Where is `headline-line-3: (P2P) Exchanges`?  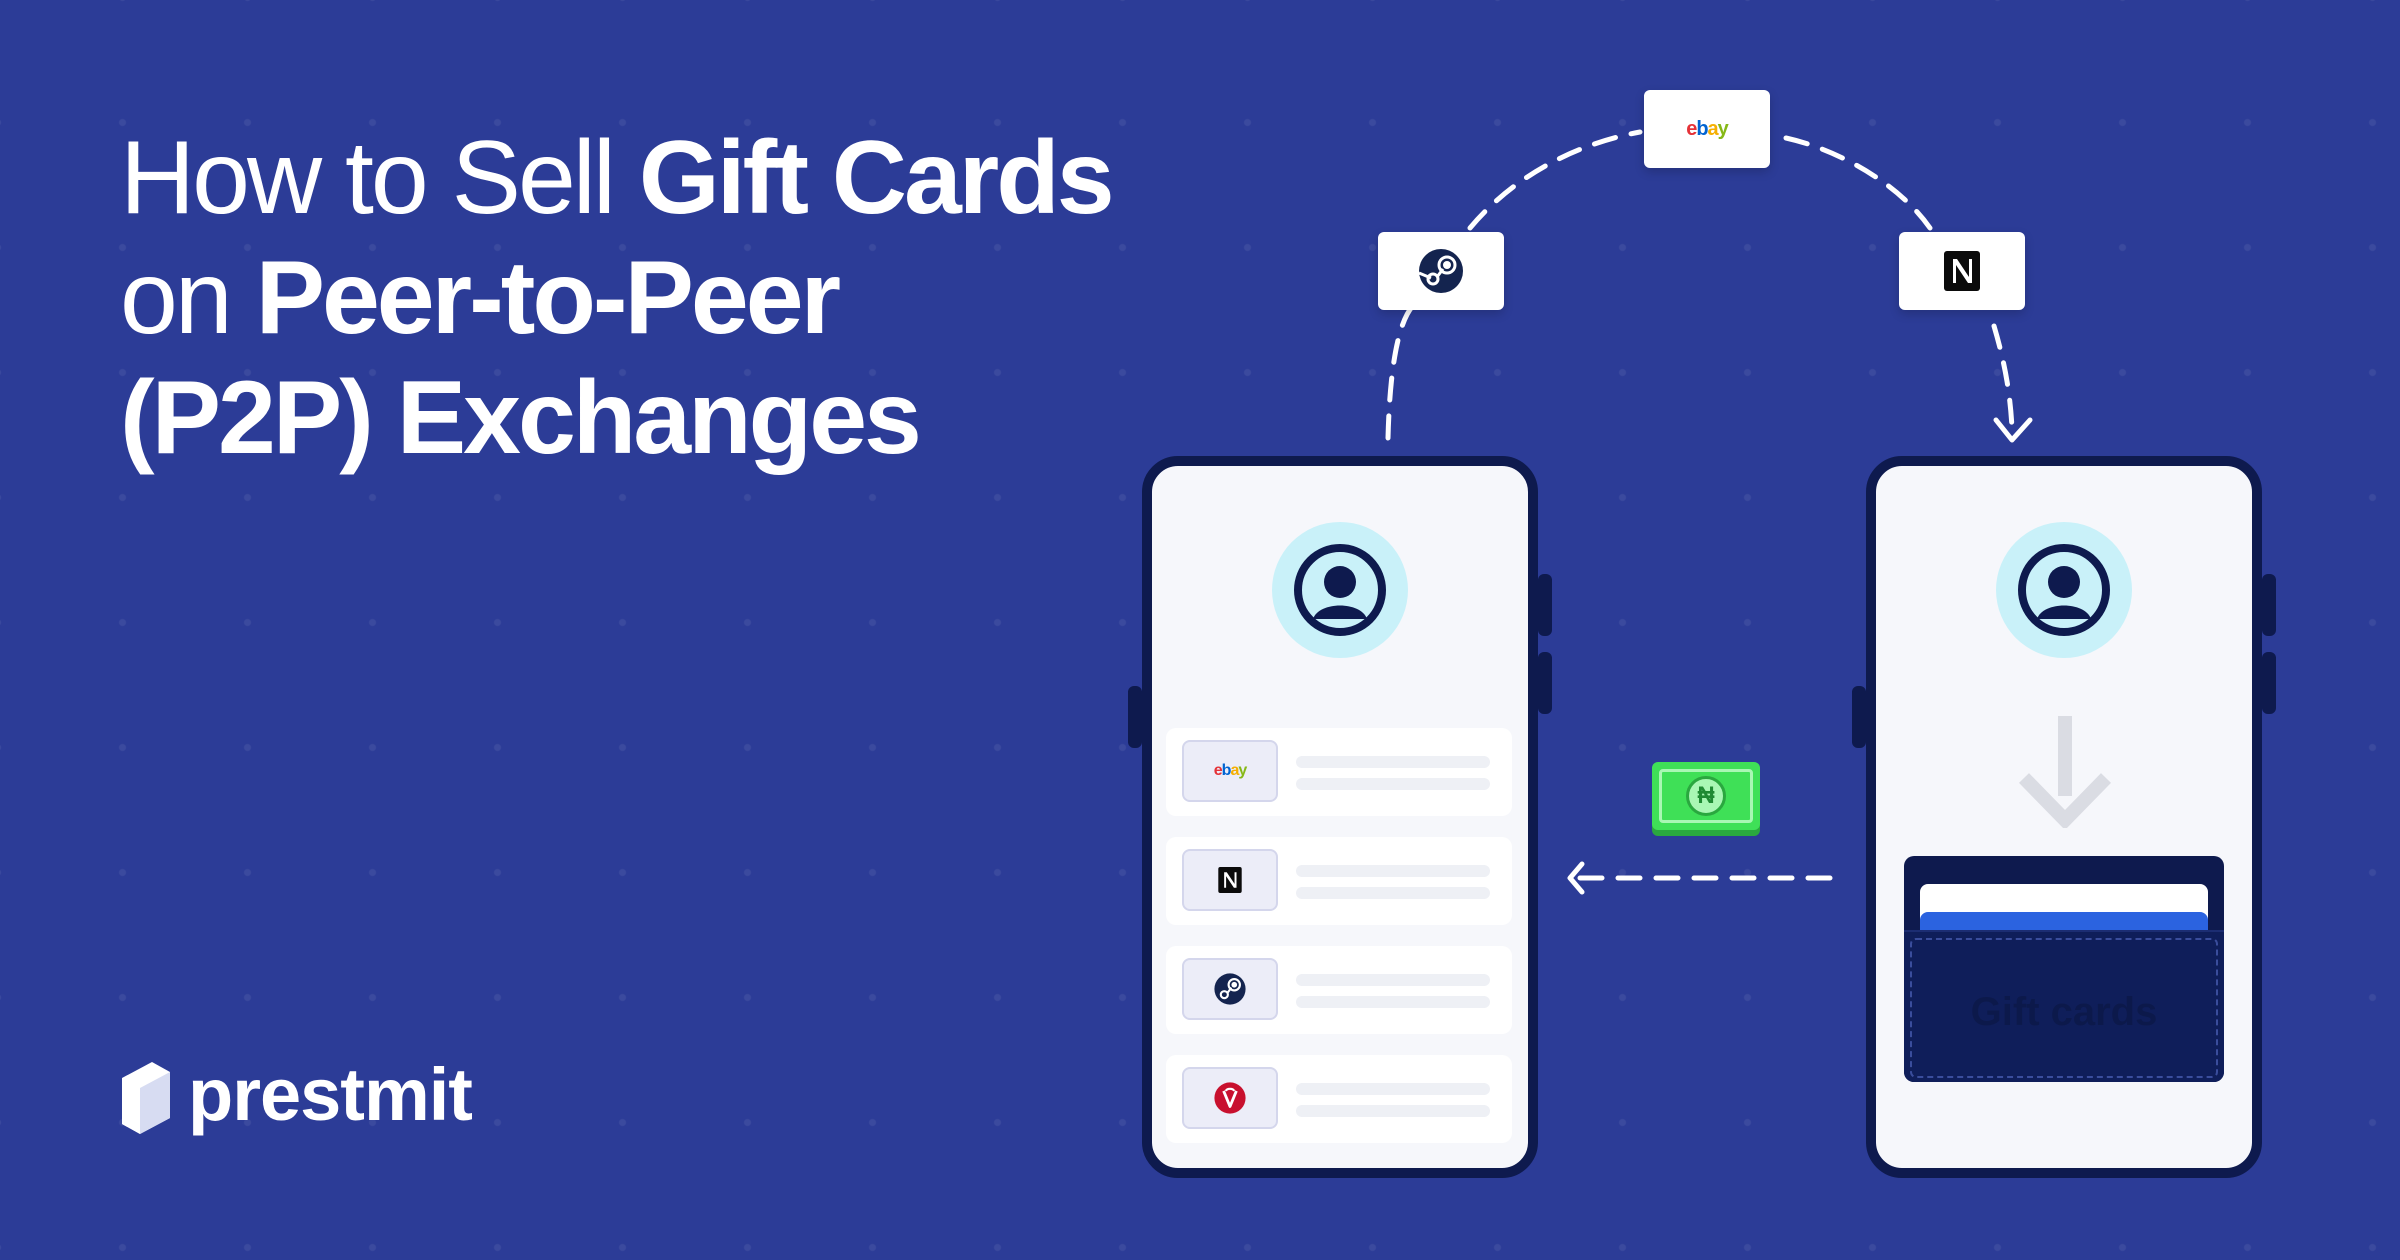 headline-line-3: (P2P) Exchanges is located at coordinates (616, 418).